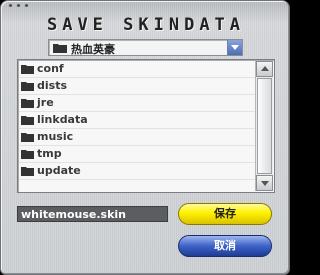  I want to click on cancel-button: 取消, so click(225, 246).